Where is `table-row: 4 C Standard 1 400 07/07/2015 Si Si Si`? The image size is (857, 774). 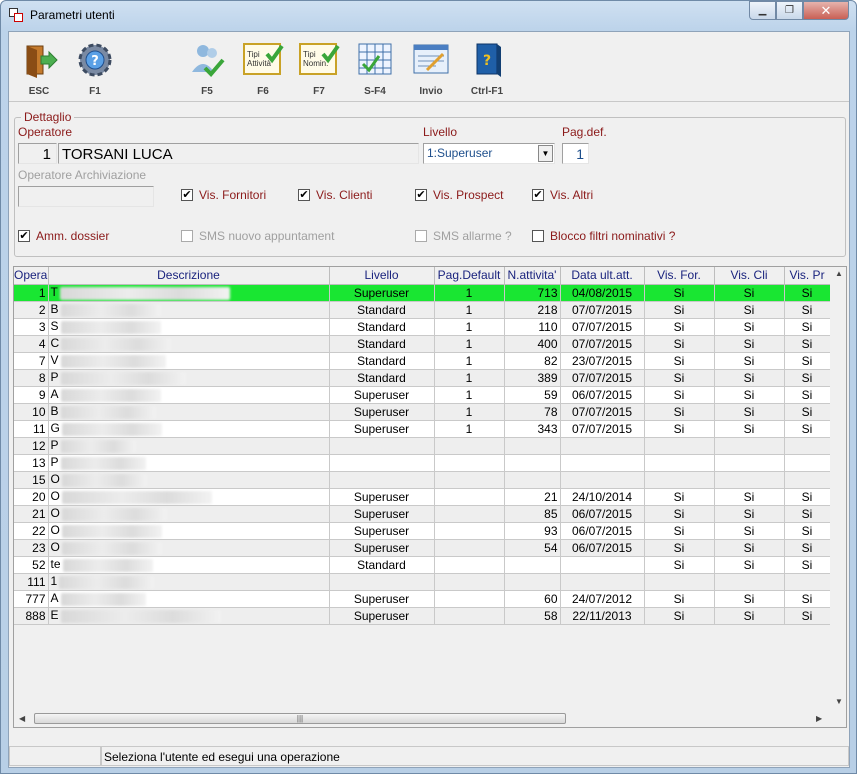
table-row: 4 C Standard 1 400 07/07/2015 Si Si Si is located at coordinates (422, 344).